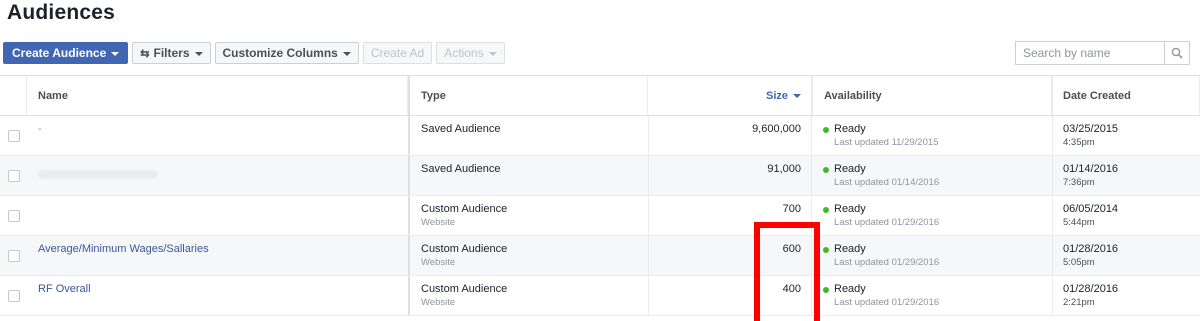 This screenshot has width=1200, height=321. I want to click on created-time: 7:36pm, so click(1079, 182).